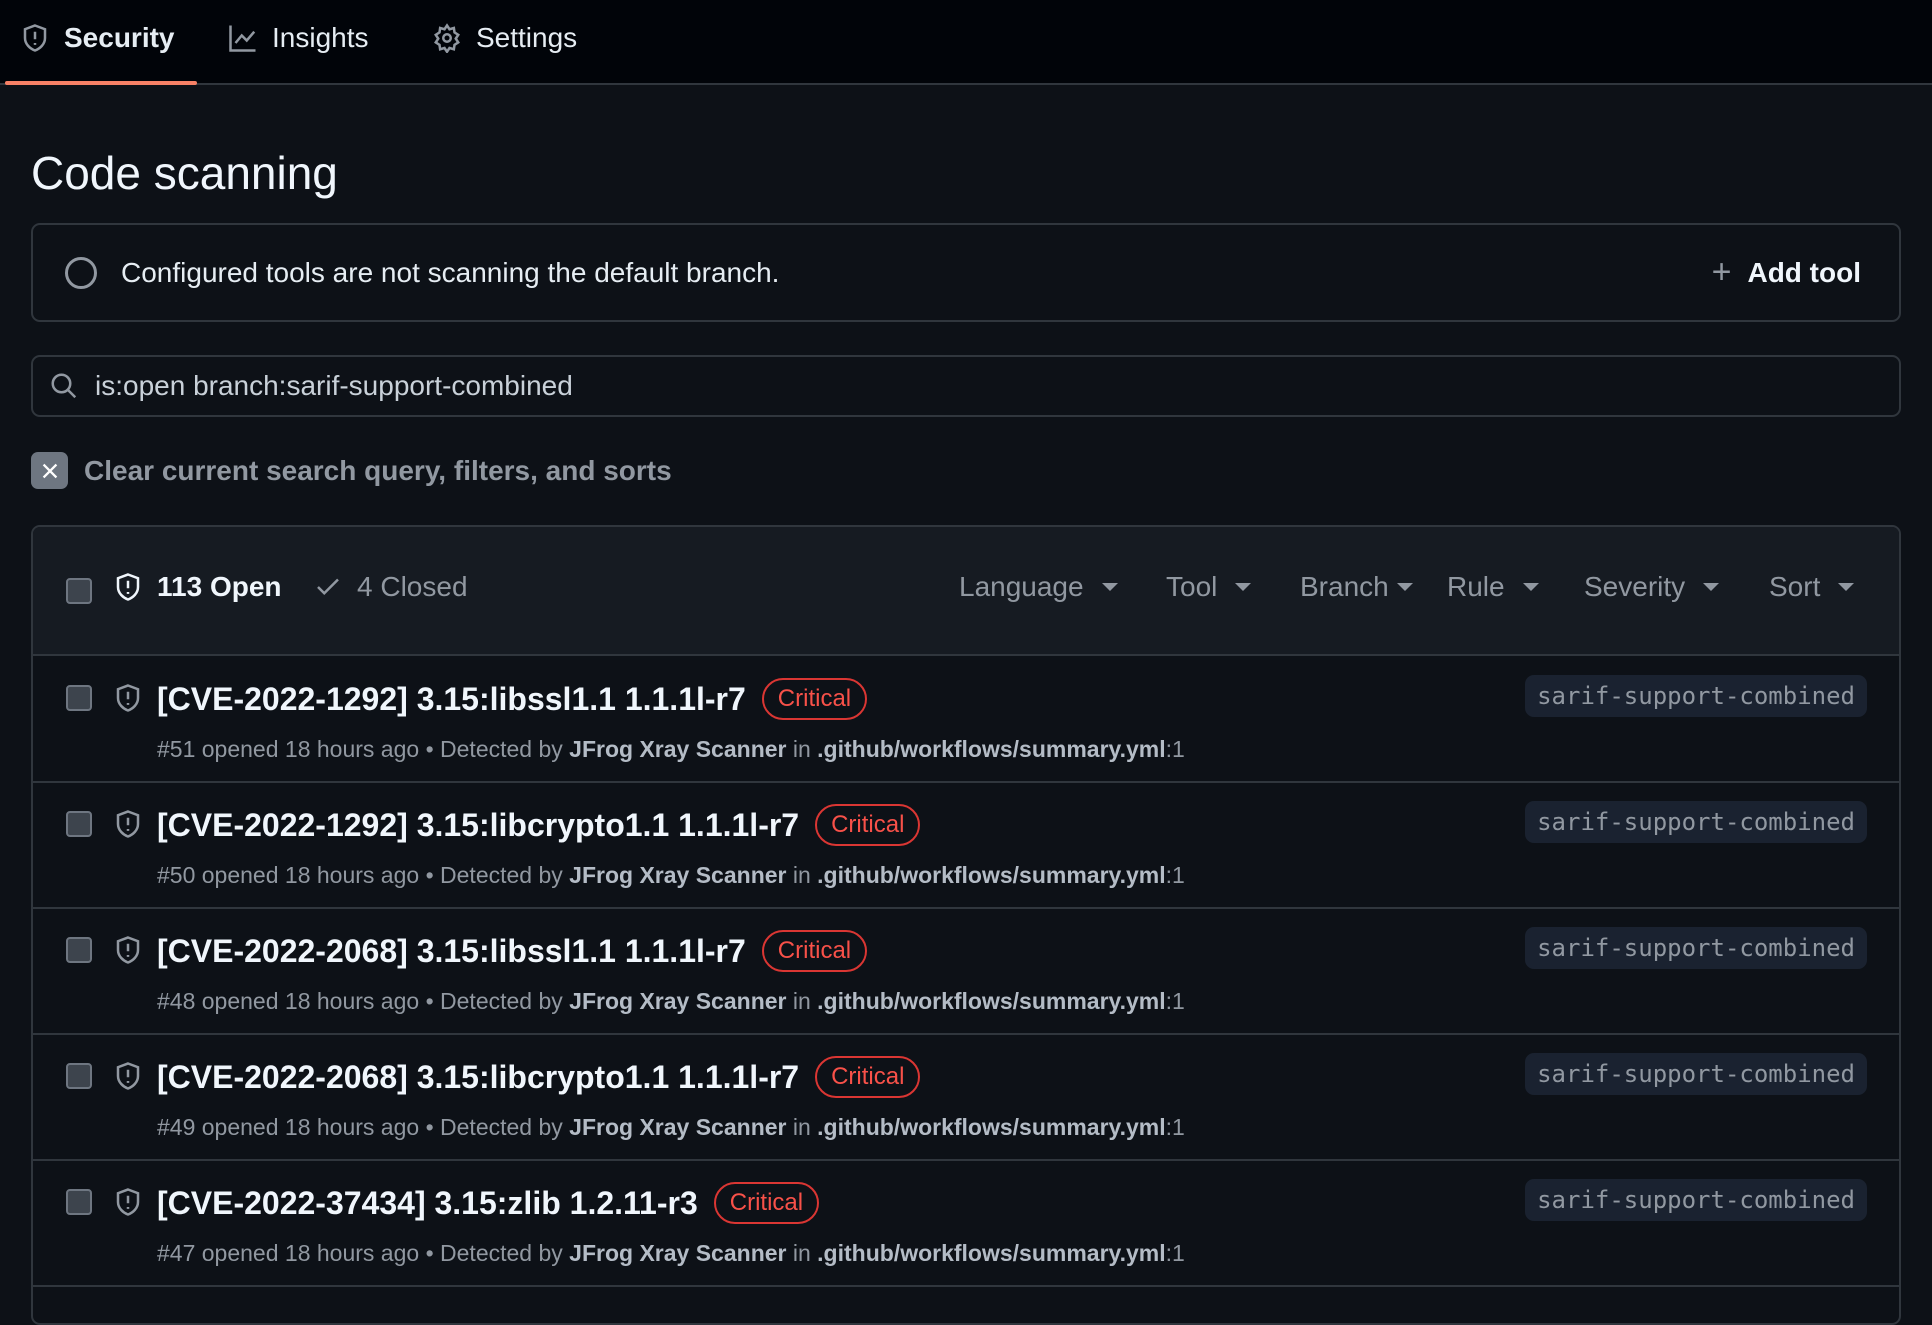 The image size is (1932, 1325). What do you see at coordinates (101, 83) in the screenshot?
I see `active-tab-indicator` at bounding box center [101, 83].